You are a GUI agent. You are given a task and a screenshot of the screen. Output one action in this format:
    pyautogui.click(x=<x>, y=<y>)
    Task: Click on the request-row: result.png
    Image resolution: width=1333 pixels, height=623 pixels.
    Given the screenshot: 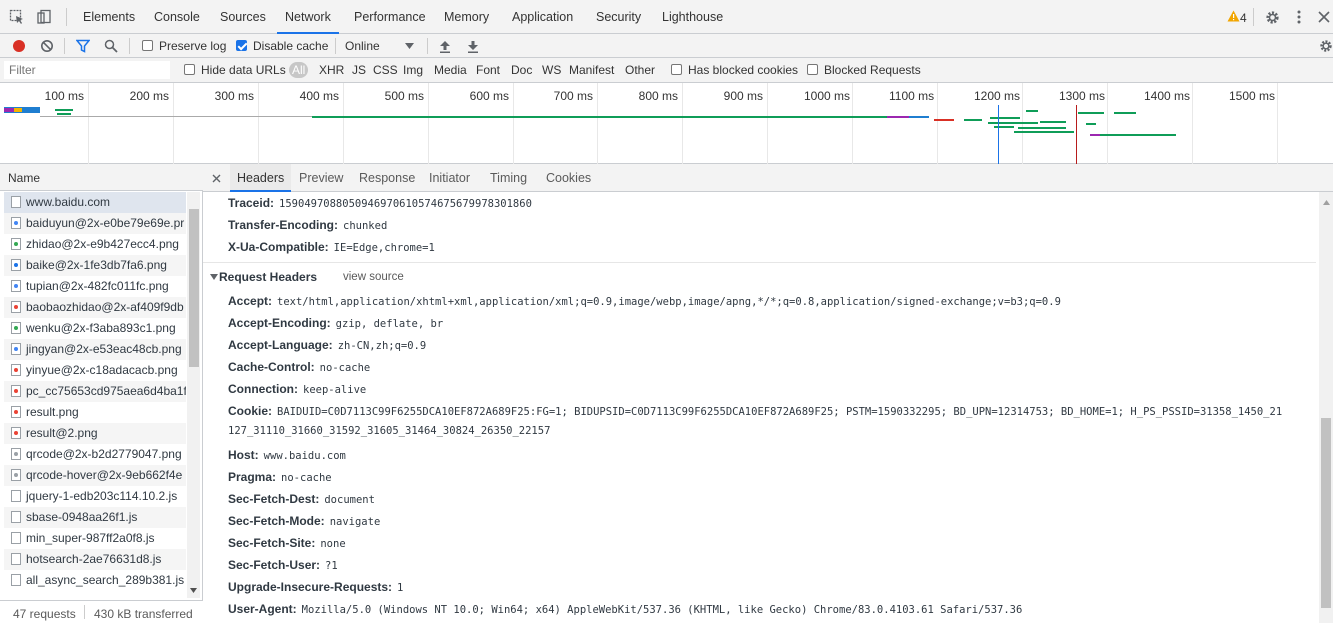 What is the action you would take?
    pyautogui.click(x=95, y=412)
    